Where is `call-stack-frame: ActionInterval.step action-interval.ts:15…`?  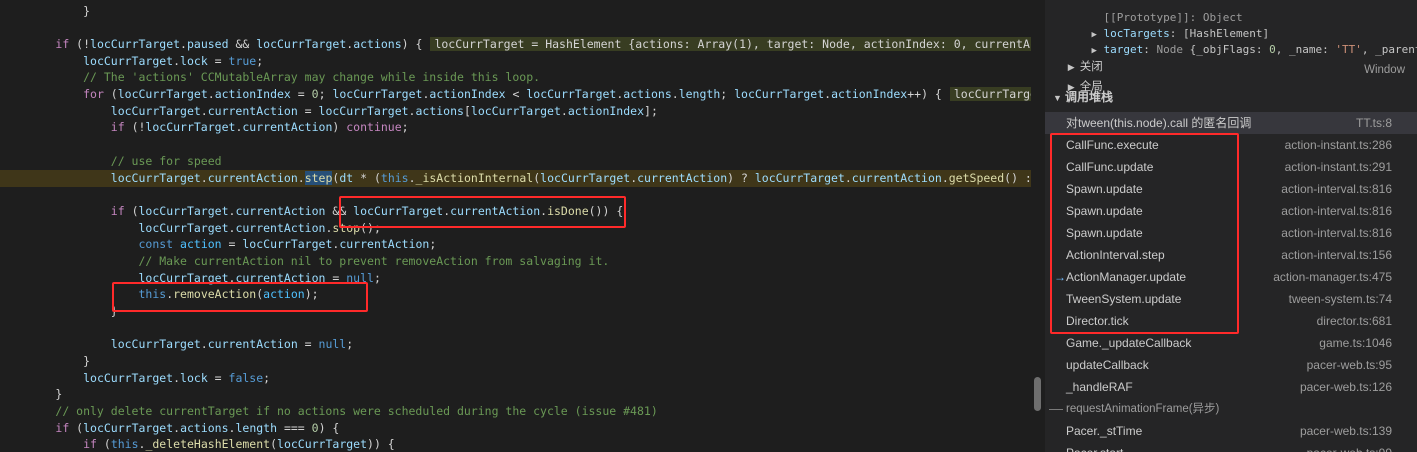
call-stack-frame: ActionInterval.step action-interval.ts:15… is located at coordinates (1231, 255).